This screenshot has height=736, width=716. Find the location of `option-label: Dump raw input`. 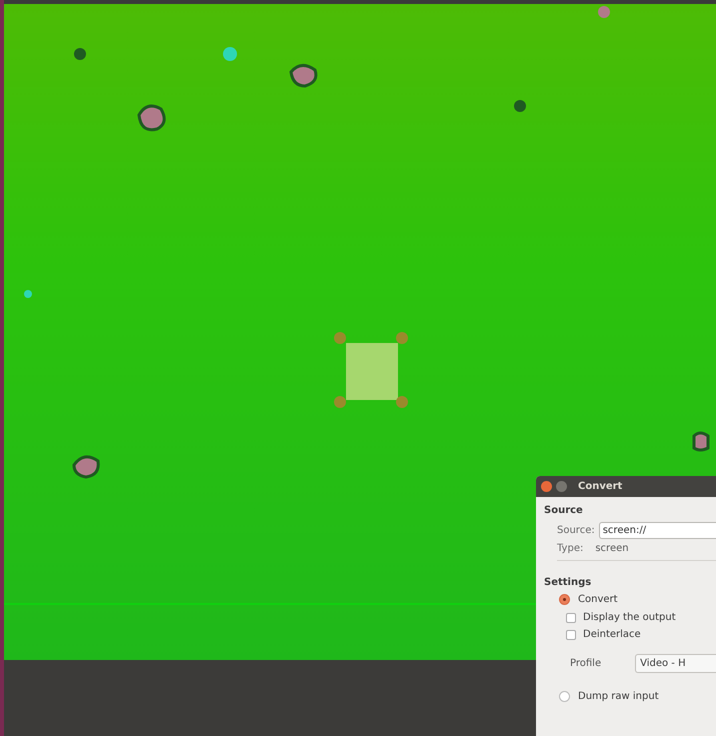

option-label: Dump raw input is located at coordinates (618, 696).